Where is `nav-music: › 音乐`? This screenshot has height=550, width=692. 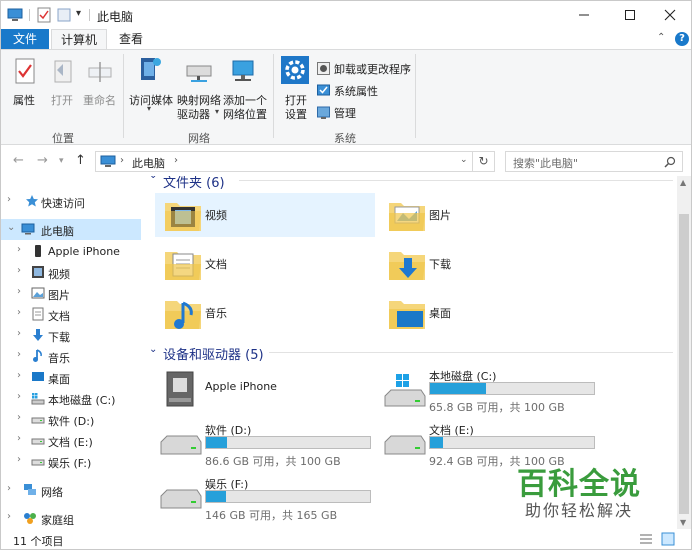
nav-music: › 音乐 is located at coordinates (71, 356).